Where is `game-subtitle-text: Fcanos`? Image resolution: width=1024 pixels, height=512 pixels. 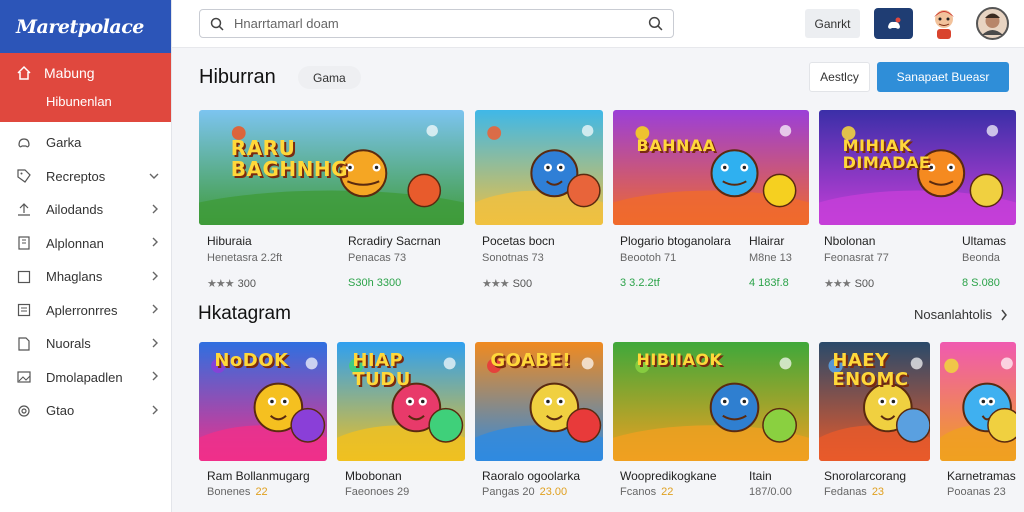 game-subtitle-text: Fcanos is located at coordinates (638, 492).